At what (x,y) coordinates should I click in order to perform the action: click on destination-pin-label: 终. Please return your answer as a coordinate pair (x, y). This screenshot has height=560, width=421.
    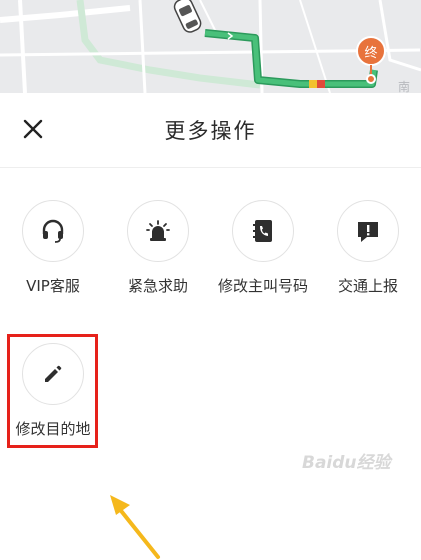
    Looking at the image, I should click on (371, 51).